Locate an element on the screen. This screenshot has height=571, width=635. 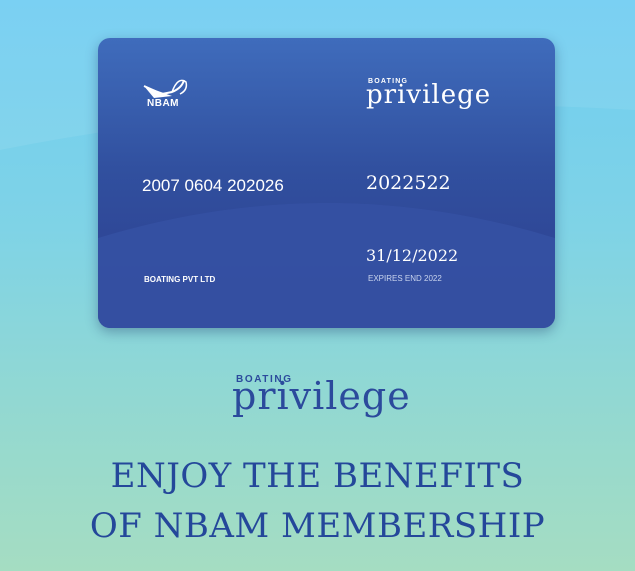
expiry-label: EXPIRES END 2022 is located at coordinates (405, 278).